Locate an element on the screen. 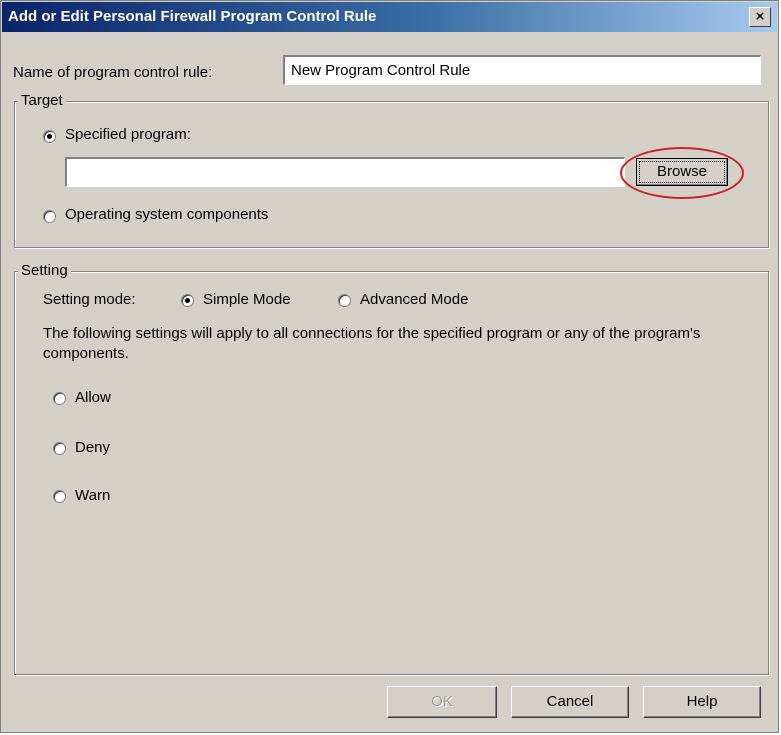 The height and width of the screenshot is (735, 781). target-group-title: Target is located at coordinates (42, 100).